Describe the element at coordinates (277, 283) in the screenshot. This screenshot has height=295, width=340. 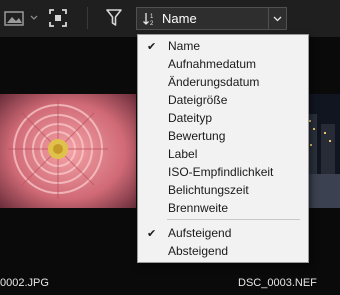
I see `thumbnail-filename: DSC_0003.NEF` at that location.